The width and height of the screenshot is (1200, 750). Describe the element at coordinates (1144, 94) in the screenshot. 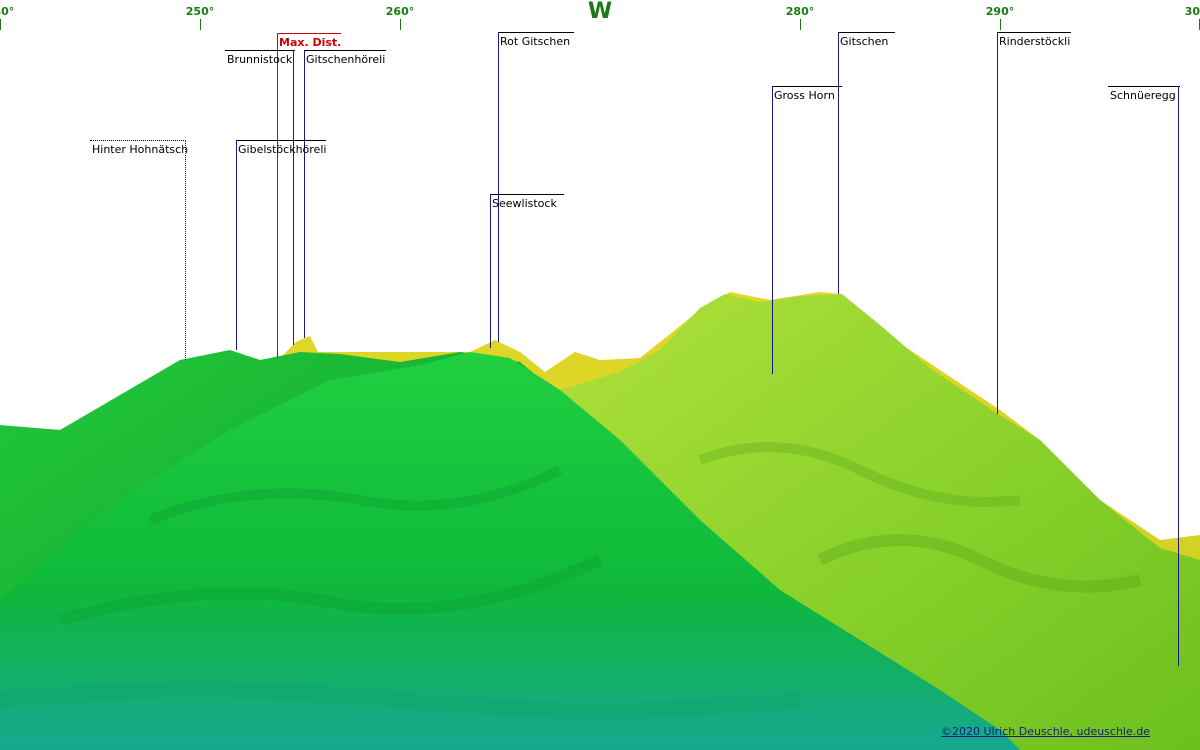

I see `peak-label-schnueeregg: Schnüeregg` at that location.